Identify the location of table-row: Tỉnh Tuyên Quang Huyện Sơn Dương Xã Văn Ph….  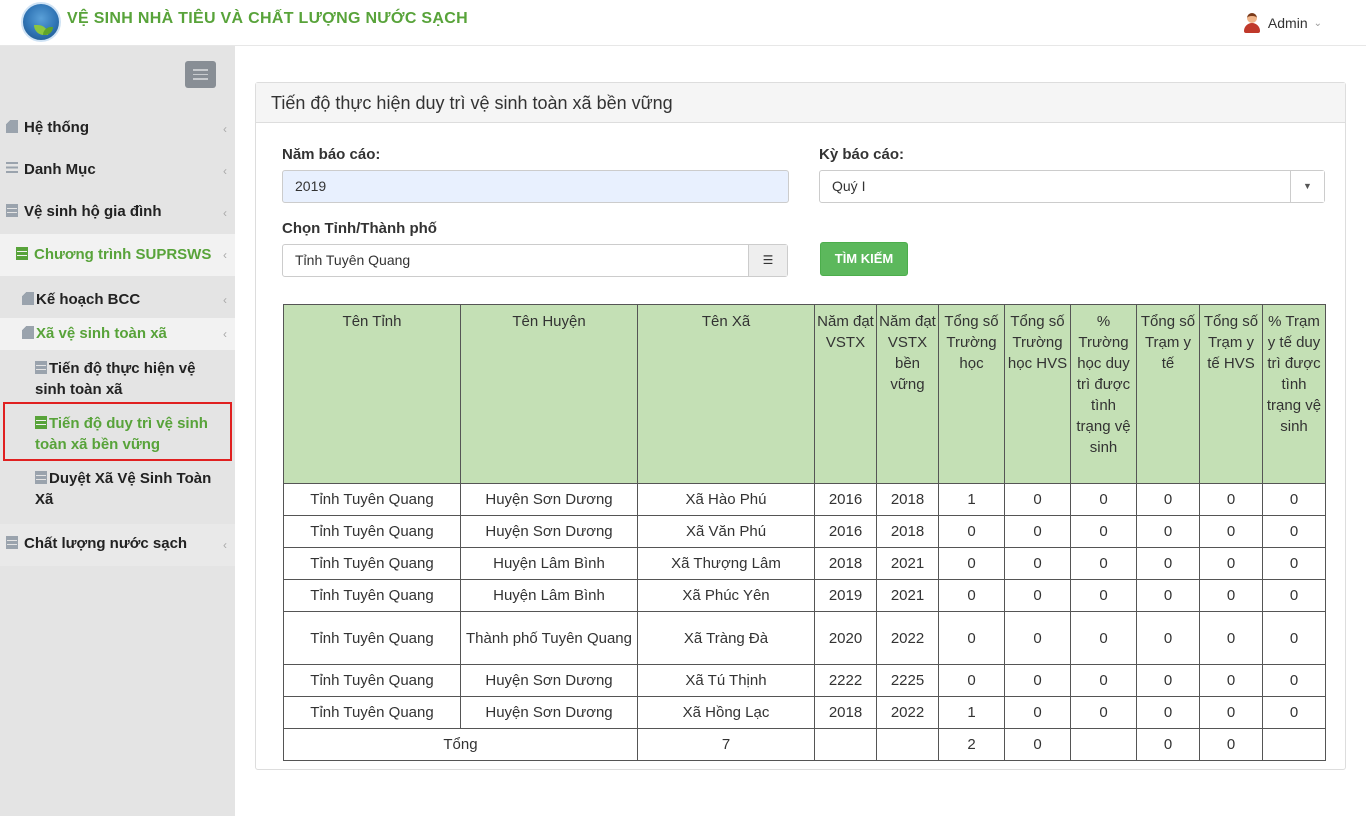
(804, 531).